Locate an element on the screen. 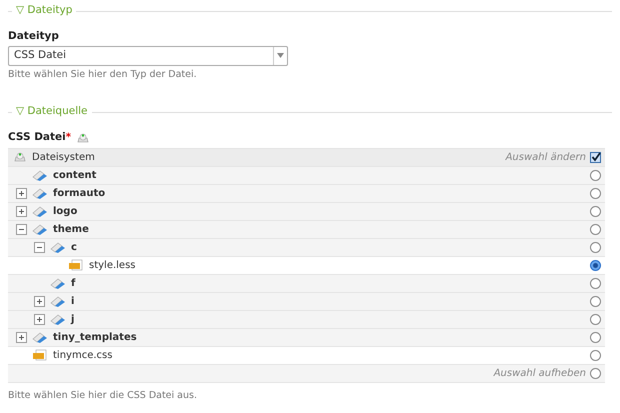 The image size is (620, 413). tree-row: style.less is located at coordinates (306, 265).